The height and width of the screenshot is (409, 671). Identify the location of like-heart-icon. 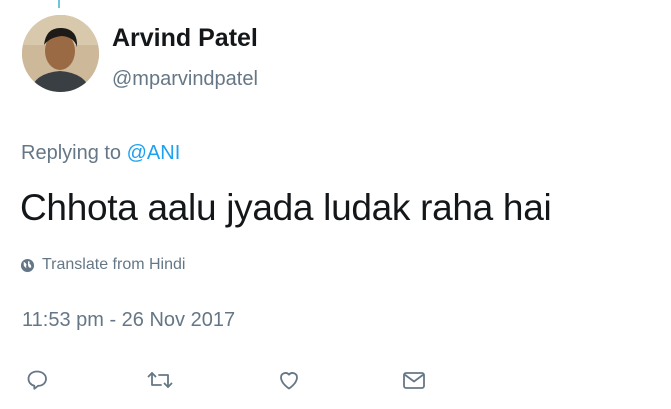
(289, 381).